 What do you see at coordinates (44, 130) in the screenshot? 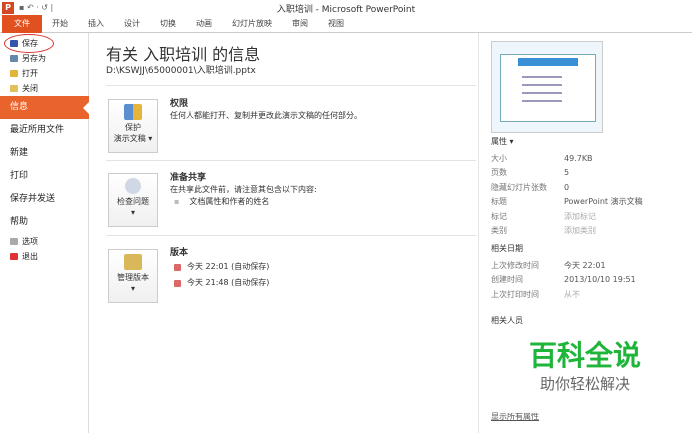
I see `sidebar-recent: 最近所用文件` at bounding box center [44, 130].